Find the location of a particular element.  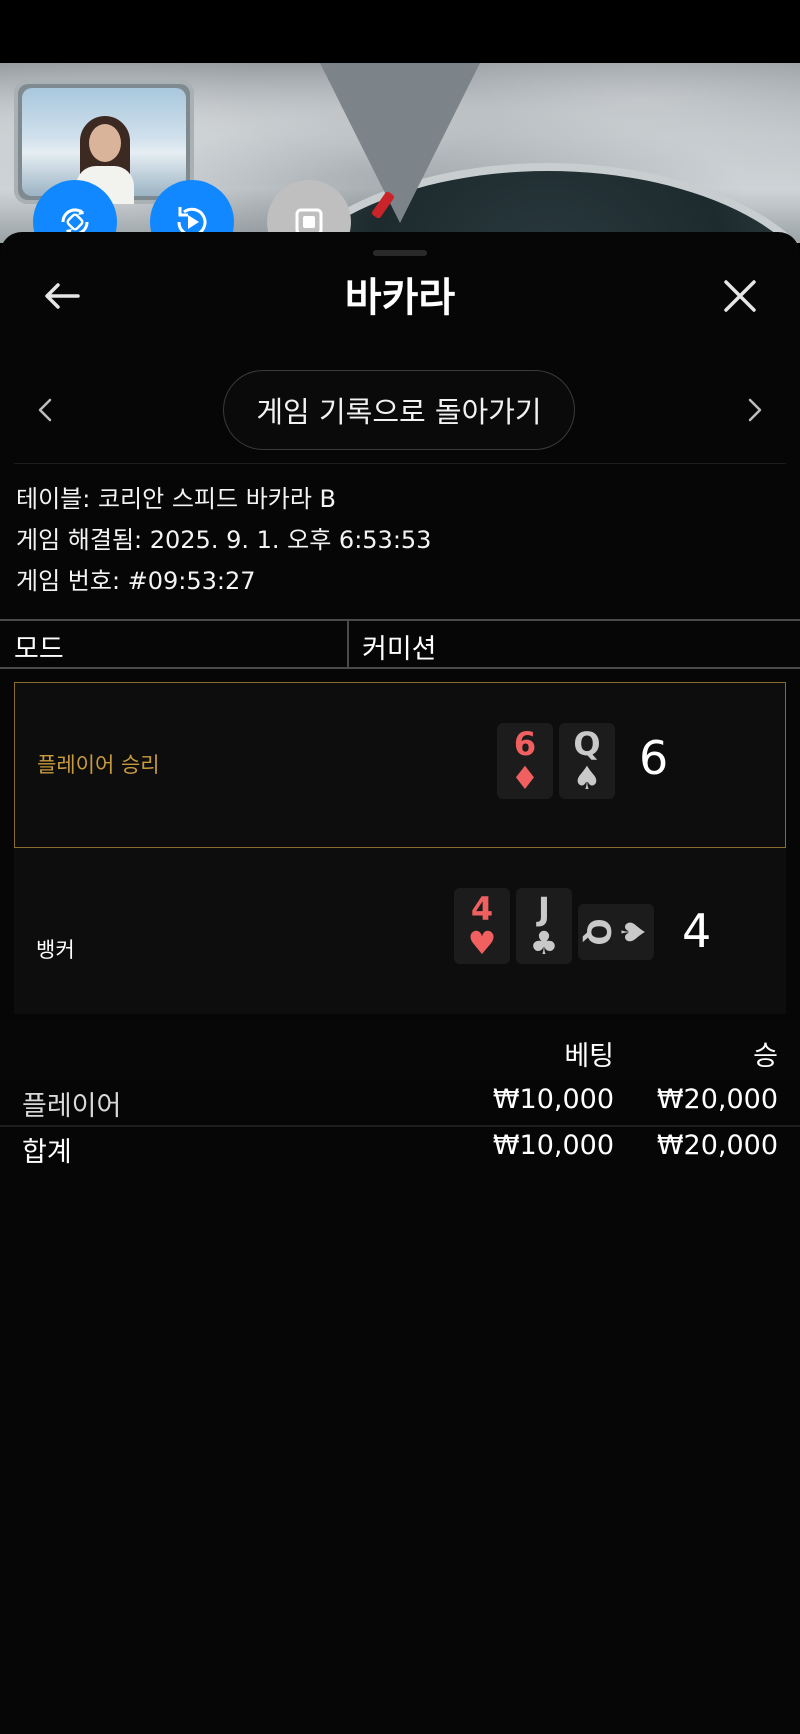

banker-card-1: 4 ♥ is located at coordinates (482, 926).